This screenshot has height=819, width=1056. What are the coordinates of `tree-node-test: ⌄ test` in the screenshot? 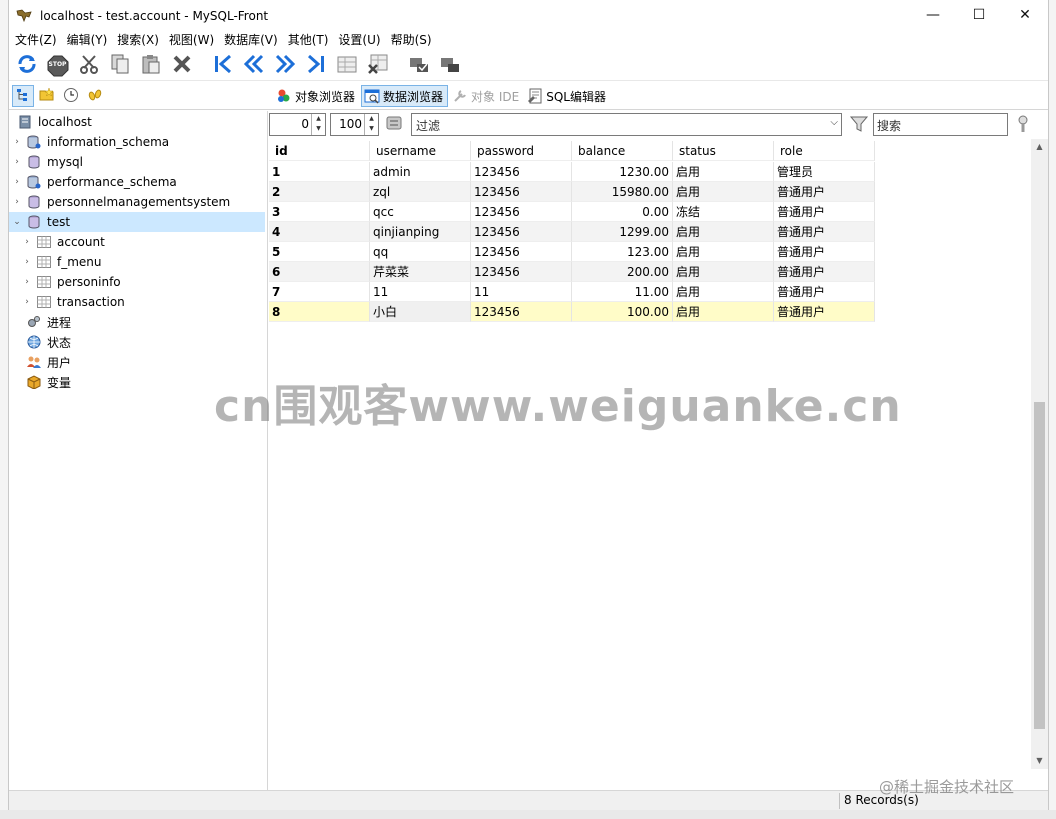 It's located at (137, 222).